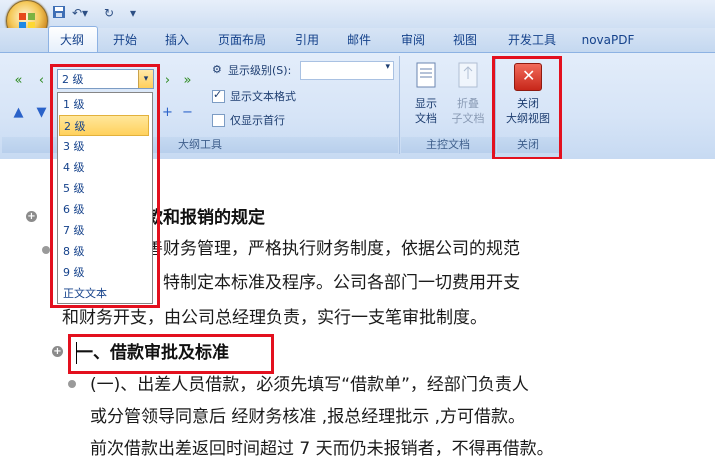 The height and width of the screenshot is (462, 715). I want to click on move-up-icon: ▲, so click(18, 112).